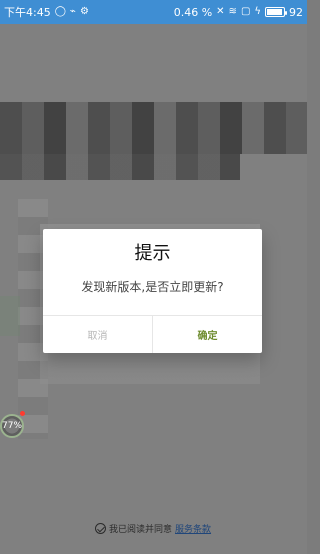 The height and width of the screenshot is (554, 320). I want to click on confirm-button: 确定, so click(207, 334).